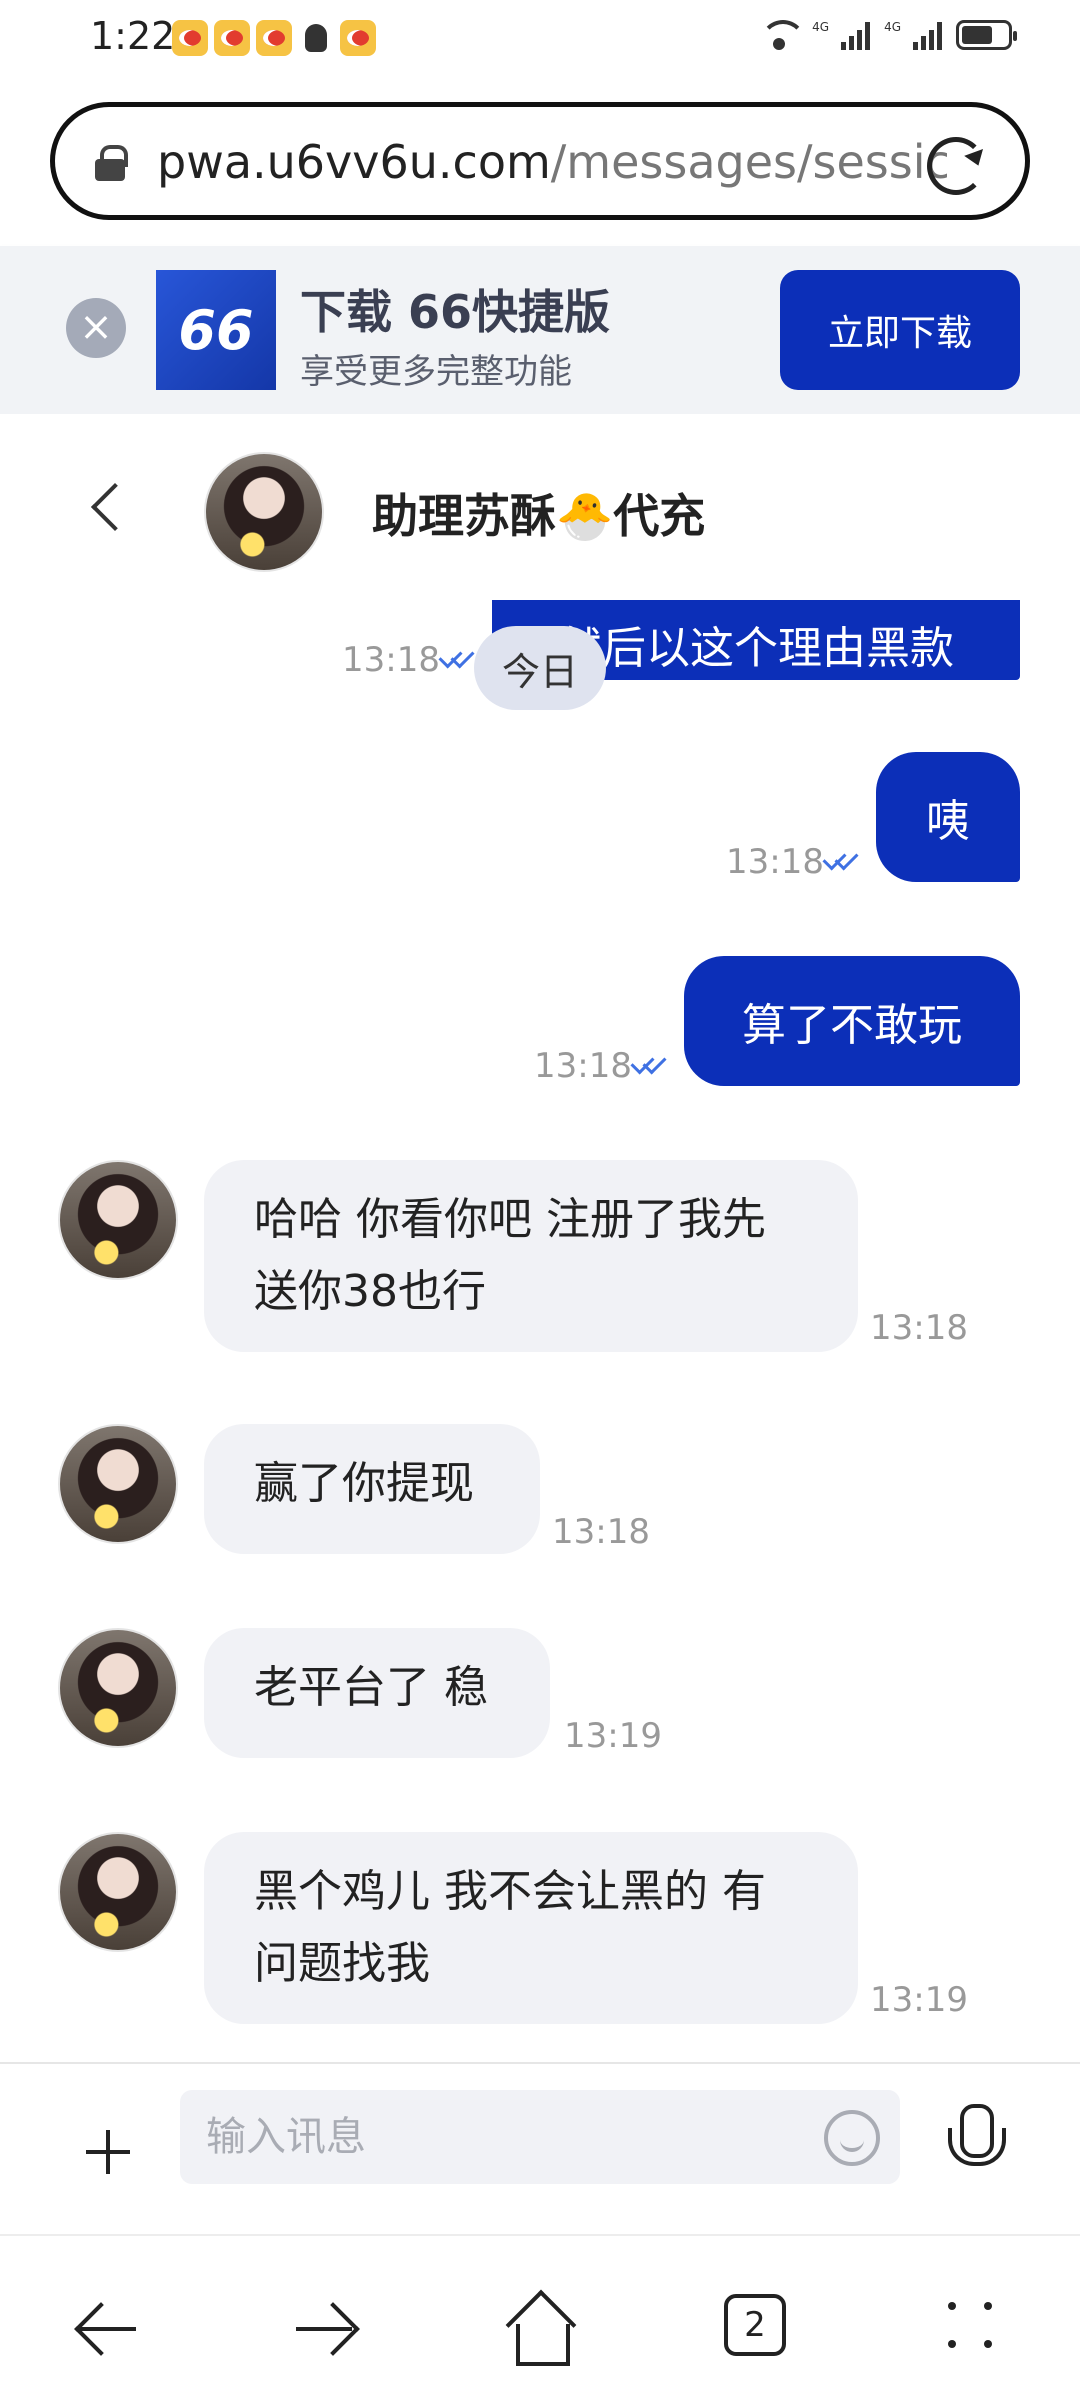 The width and height of the screenshot is (1080, 2400). What do you see at coordinates (948, 821) in the screenshot?
I see `message-text: 咦` at bounding box center [948, 821].